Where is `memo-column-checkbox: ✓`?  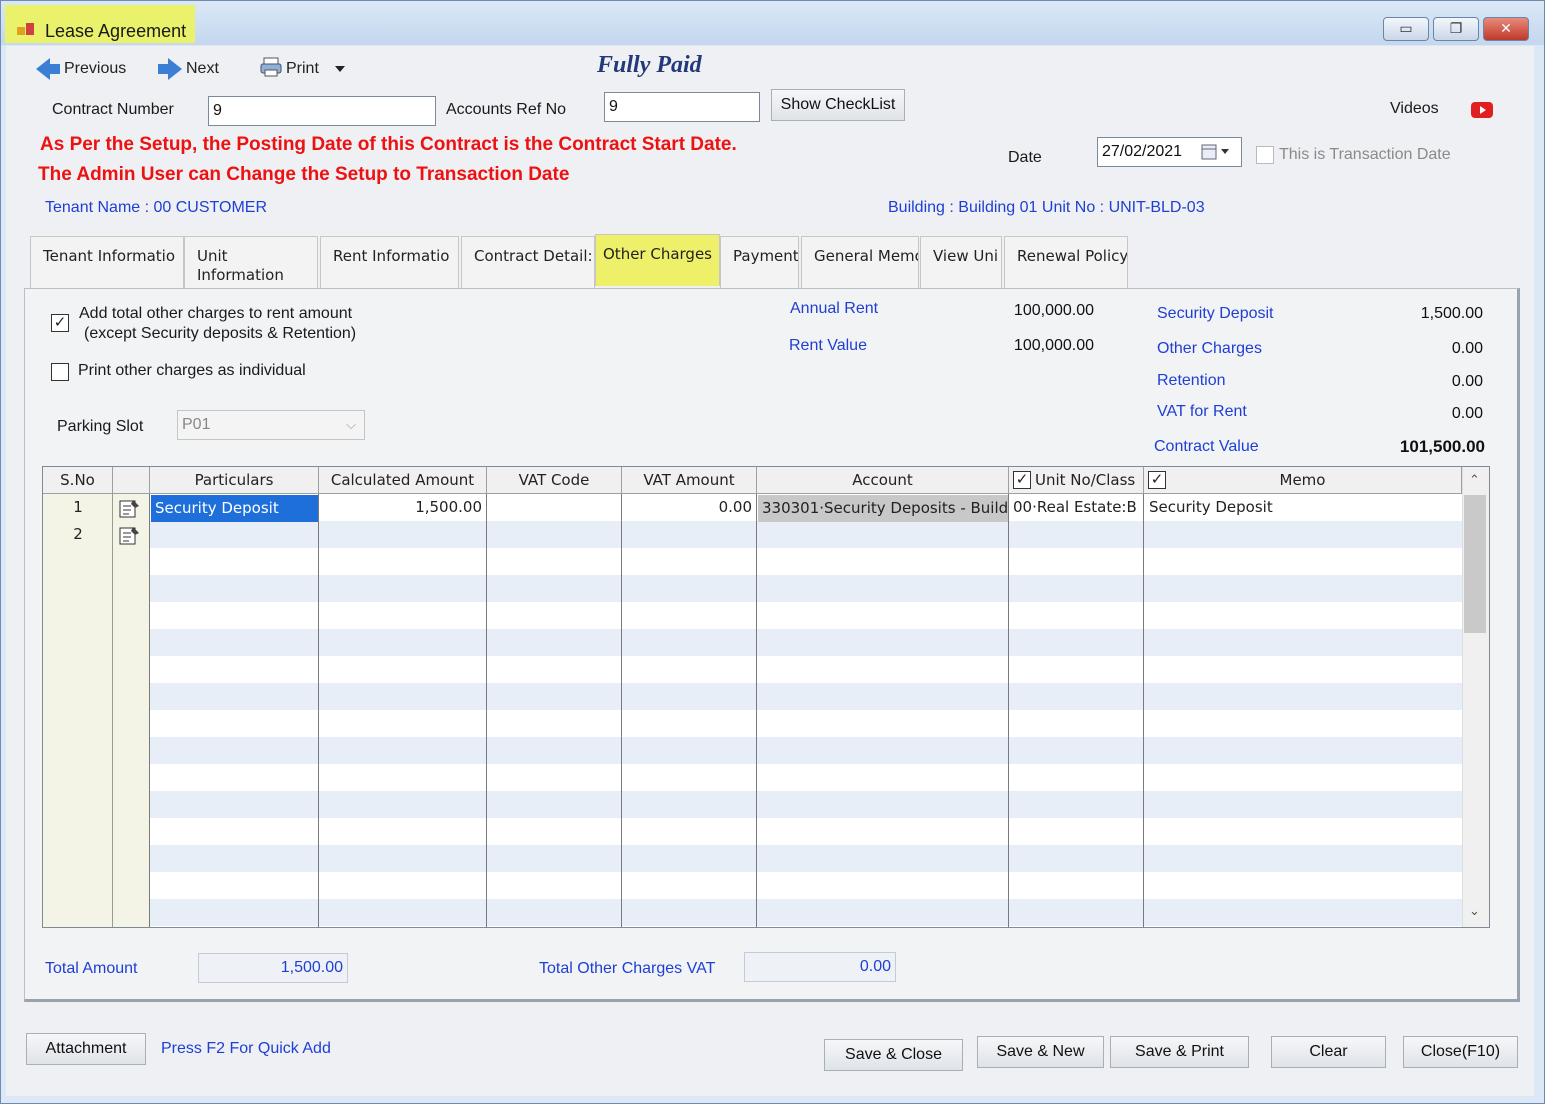
memo-column-checkbox: ✓ is located at coordinates (1157, 480).